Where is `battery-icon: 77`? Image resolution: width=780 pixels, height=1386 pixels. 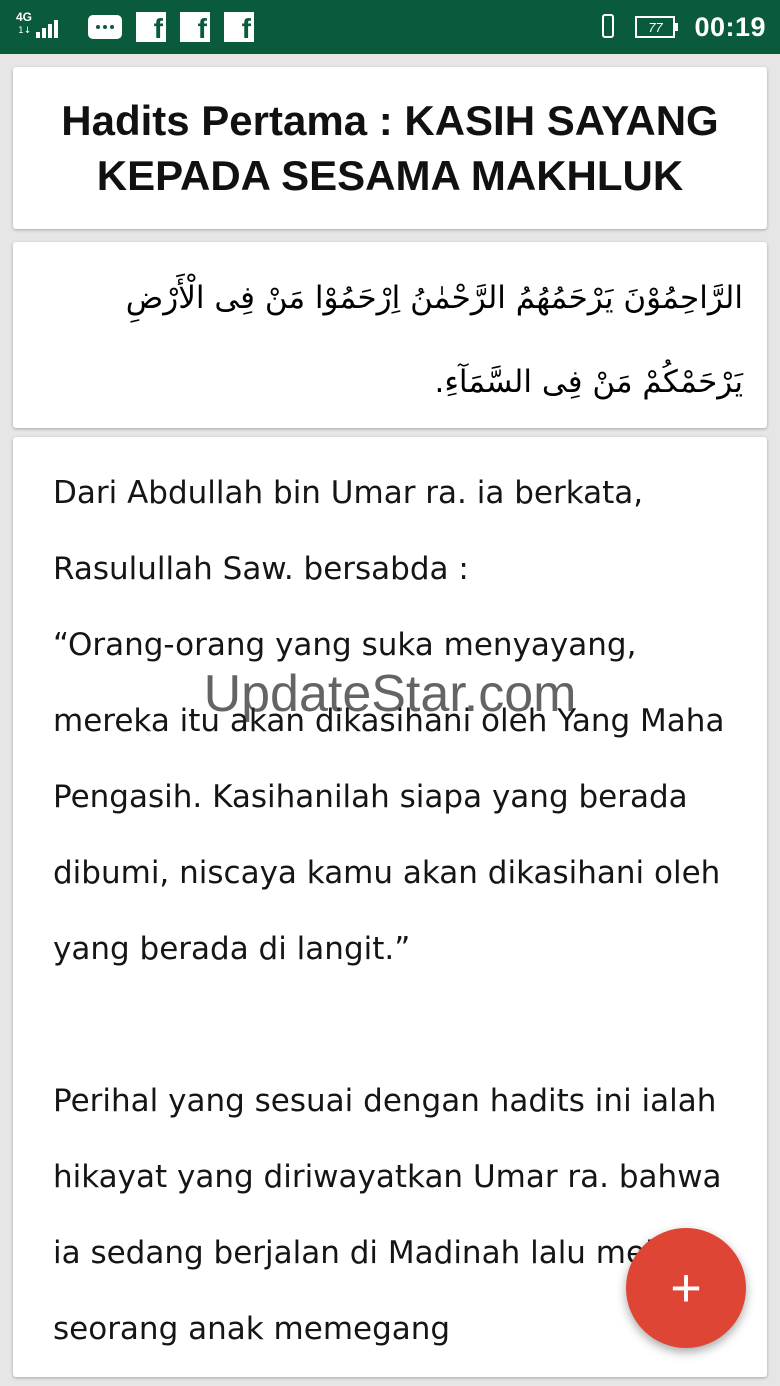 battery-icon: 77 is located at coordinates (657, 27).